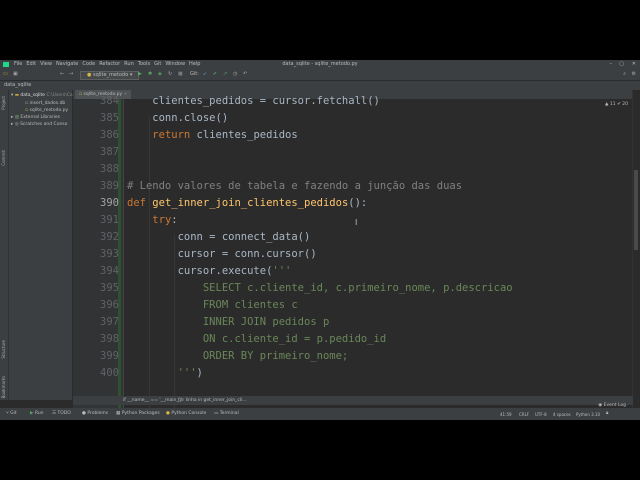 Image resolution: width=640 pixels, height=480 pixels. Describe the element at coordinates (194, 74) in the screenshot. I see `git-label: Git:` at that location.